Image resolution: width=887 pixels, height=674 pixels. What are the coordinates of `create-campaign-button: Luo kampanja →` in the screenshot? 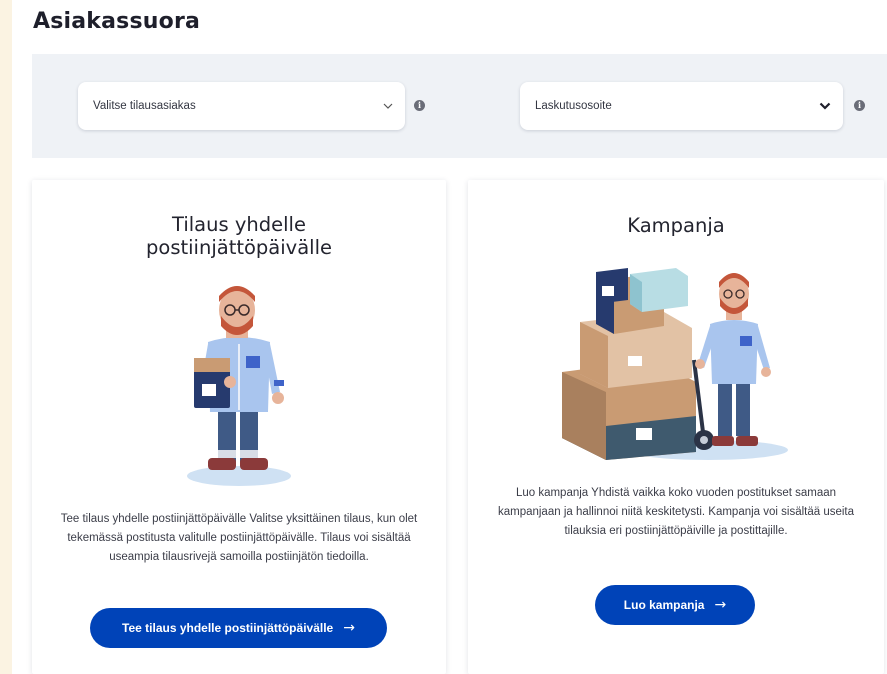 It's located at (675, 605).